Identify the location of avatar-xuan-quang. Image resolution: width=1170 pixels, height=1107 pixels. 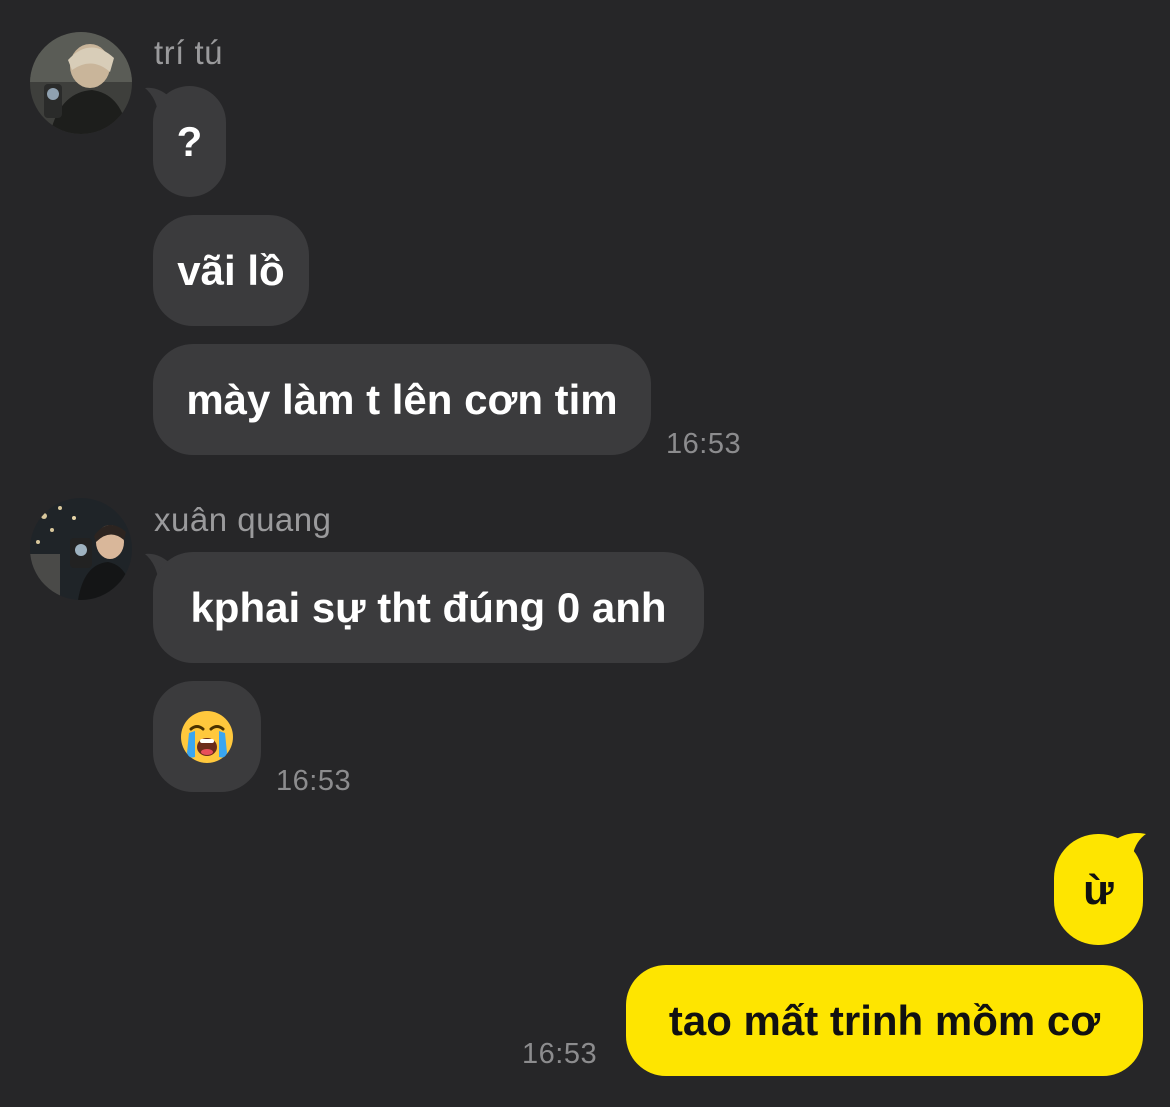
(81, 549).